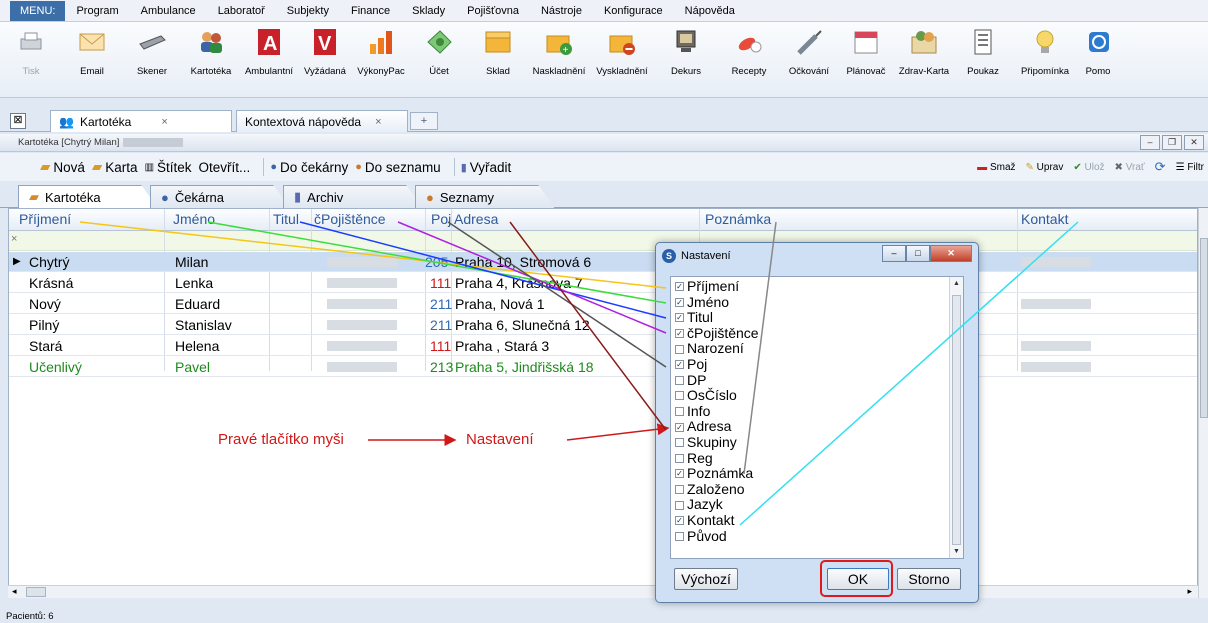 This screenshot has width=1208, height=623. Describe the element at coordinates (918, 253) in the screenshot. I see `maximize-button: □` at that location.